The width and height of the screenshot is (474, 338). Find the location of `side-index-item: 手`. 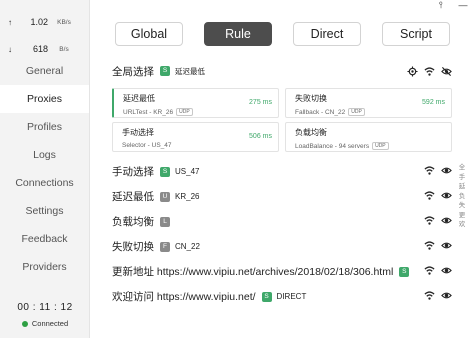

side-index-item: 手 is located at coordinates (462, 178).